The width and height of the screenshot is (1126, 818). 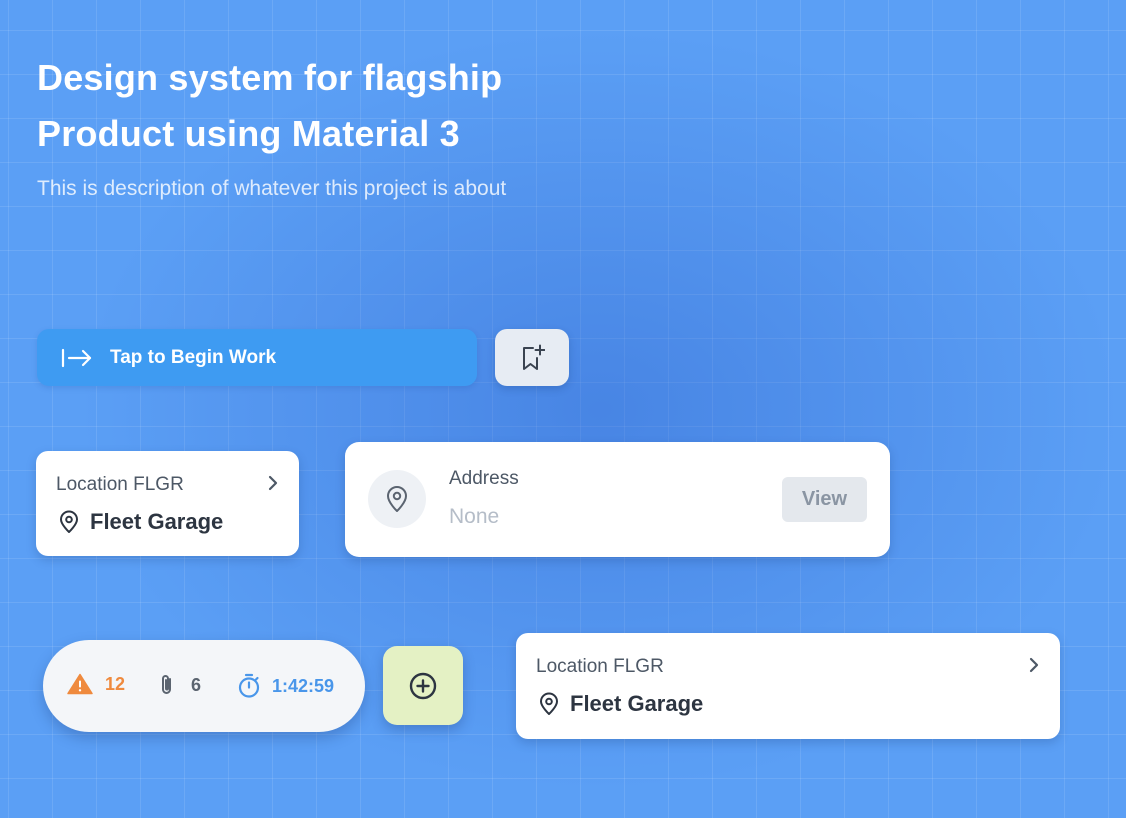 I want to click on address-icon-container, so click(x=397, y=499).